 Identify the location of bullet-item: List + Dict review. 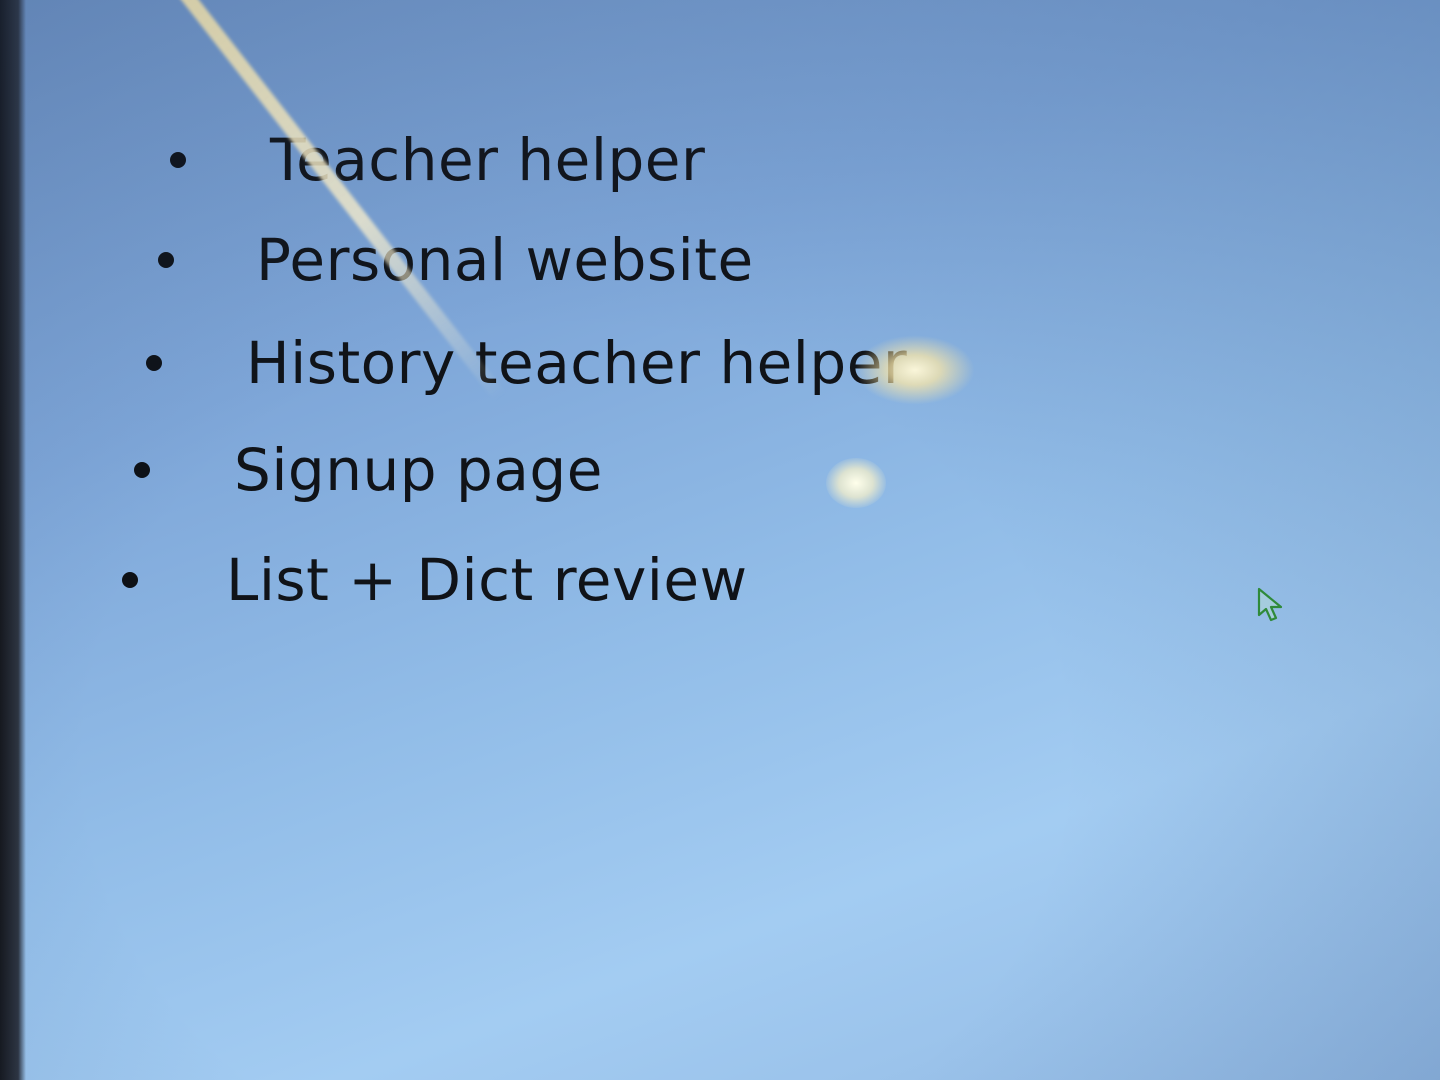
(435, 580).